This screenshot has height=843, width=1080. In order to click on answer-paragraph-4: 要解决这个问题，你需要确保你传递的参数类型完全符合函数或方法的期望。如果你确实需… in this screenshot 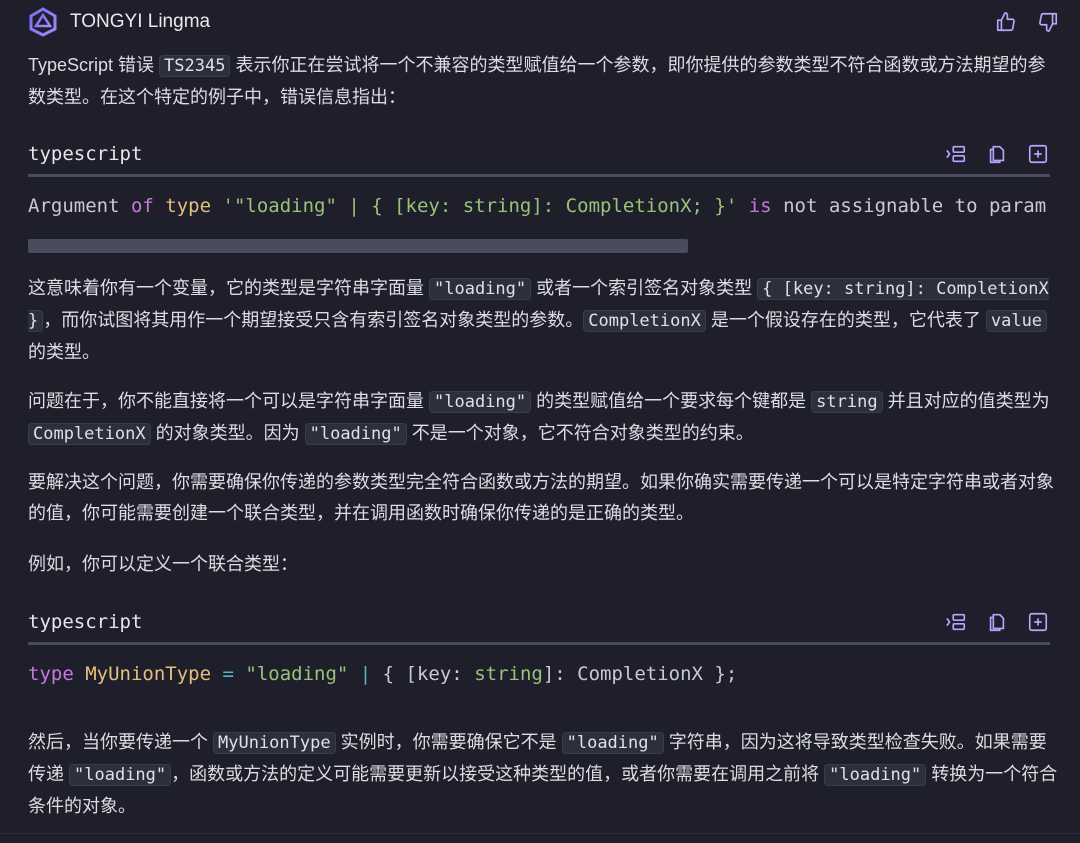, I will do `click(541, 497)`.